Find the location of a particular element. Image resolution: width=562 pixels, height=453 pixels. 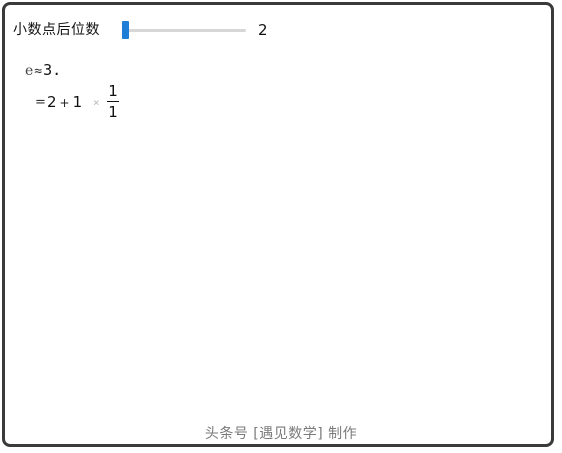

term-integer: 2 is located at coordinates (52, 102).